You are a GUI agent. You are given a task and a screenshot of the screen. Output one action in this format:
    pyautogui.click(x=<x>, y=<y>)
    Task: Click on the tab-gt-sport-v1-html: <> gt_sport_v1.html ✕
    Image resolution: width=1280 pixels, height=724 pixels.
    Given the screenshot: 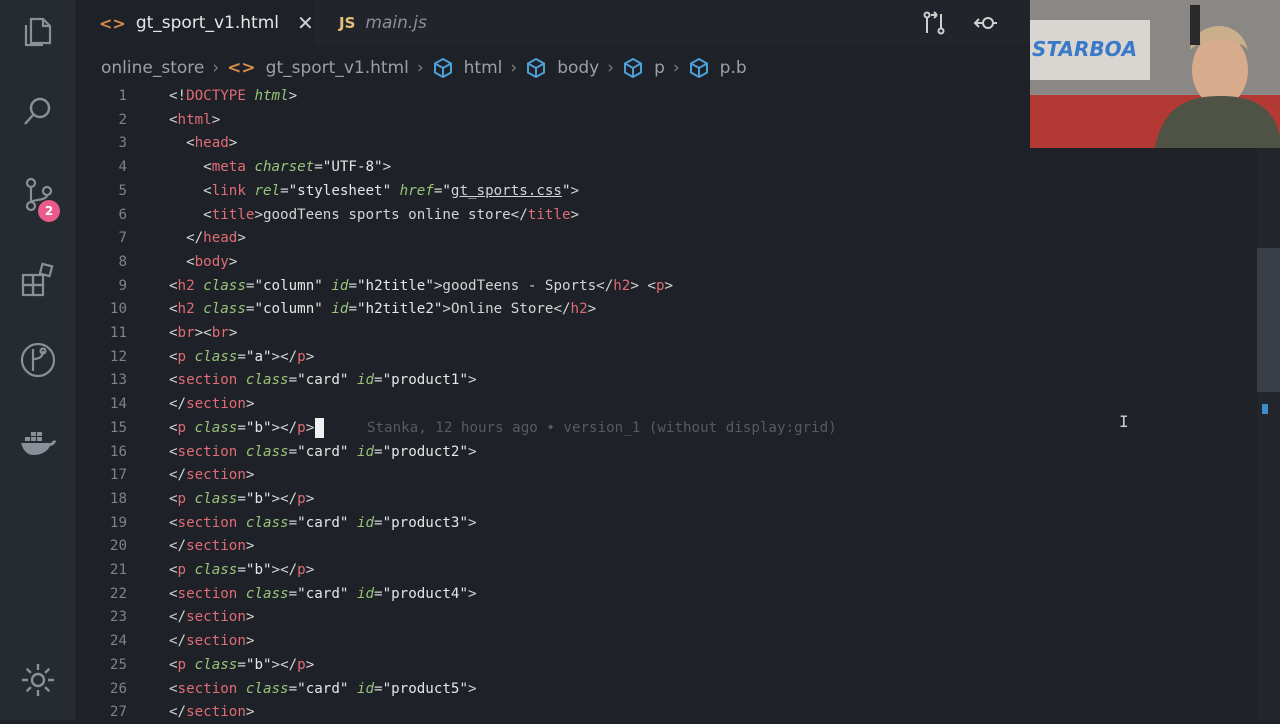 What is the action you would take?
    pyautogui.click(x=195, y=23)
    